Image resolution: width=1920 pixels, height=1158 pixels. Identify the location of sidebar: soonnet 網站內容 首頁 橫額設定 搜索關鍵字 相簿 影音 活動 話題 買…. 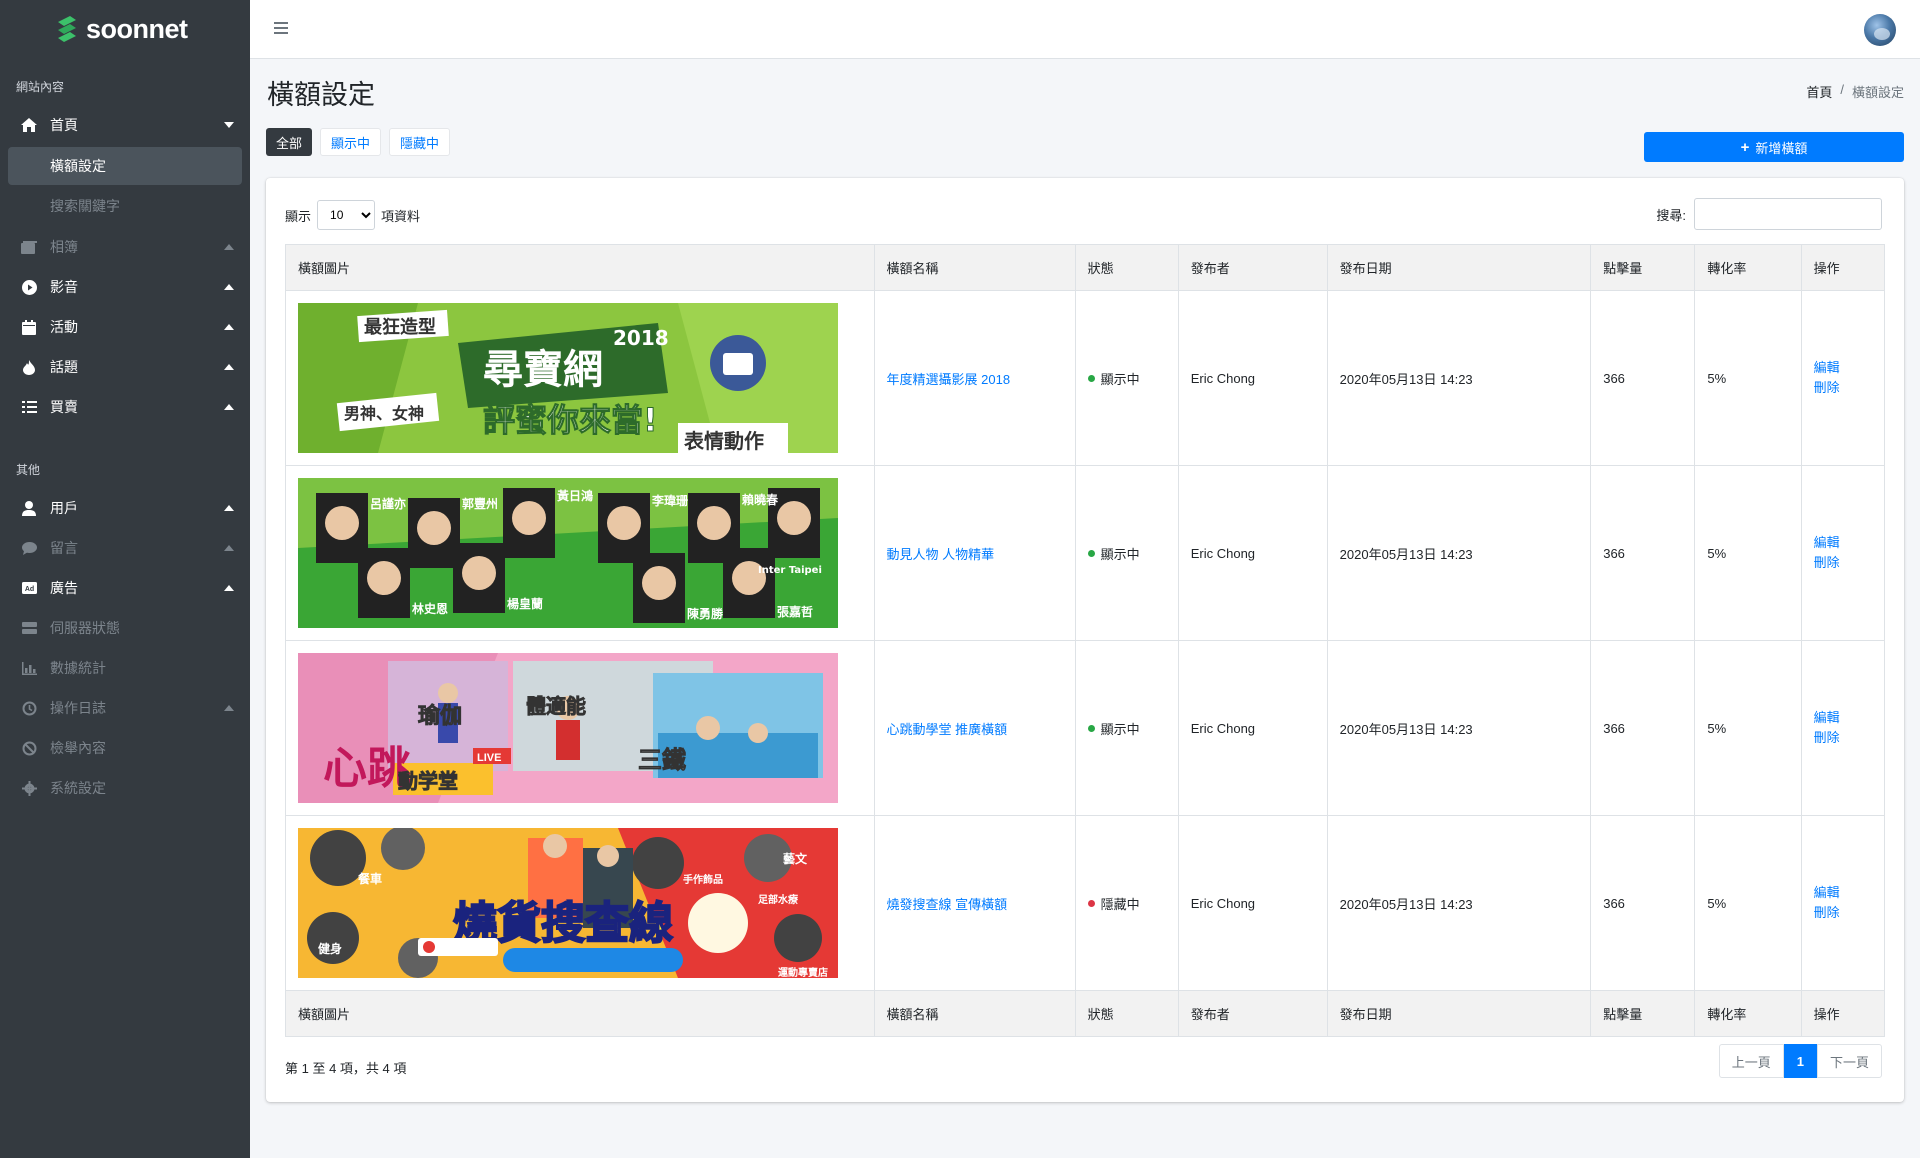
(125, 579).